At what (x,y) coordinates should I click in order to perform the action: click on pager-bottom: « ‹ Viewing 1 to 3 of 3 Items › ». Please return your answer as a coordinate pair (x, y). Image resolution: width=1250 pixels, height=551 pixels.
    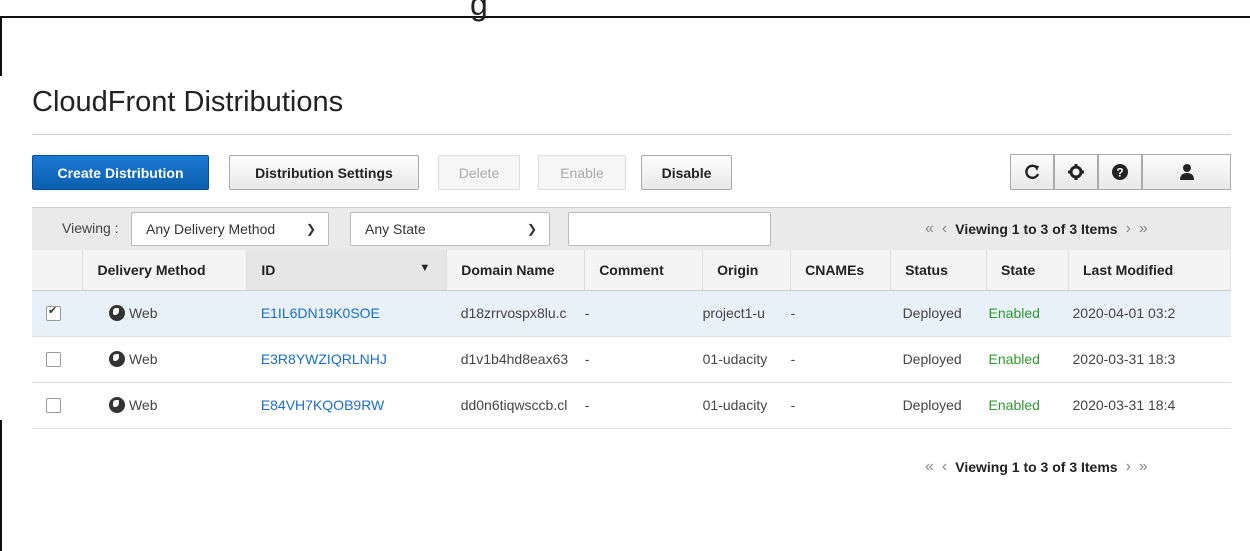
    Looking at the image, I should click on (1036, 467).